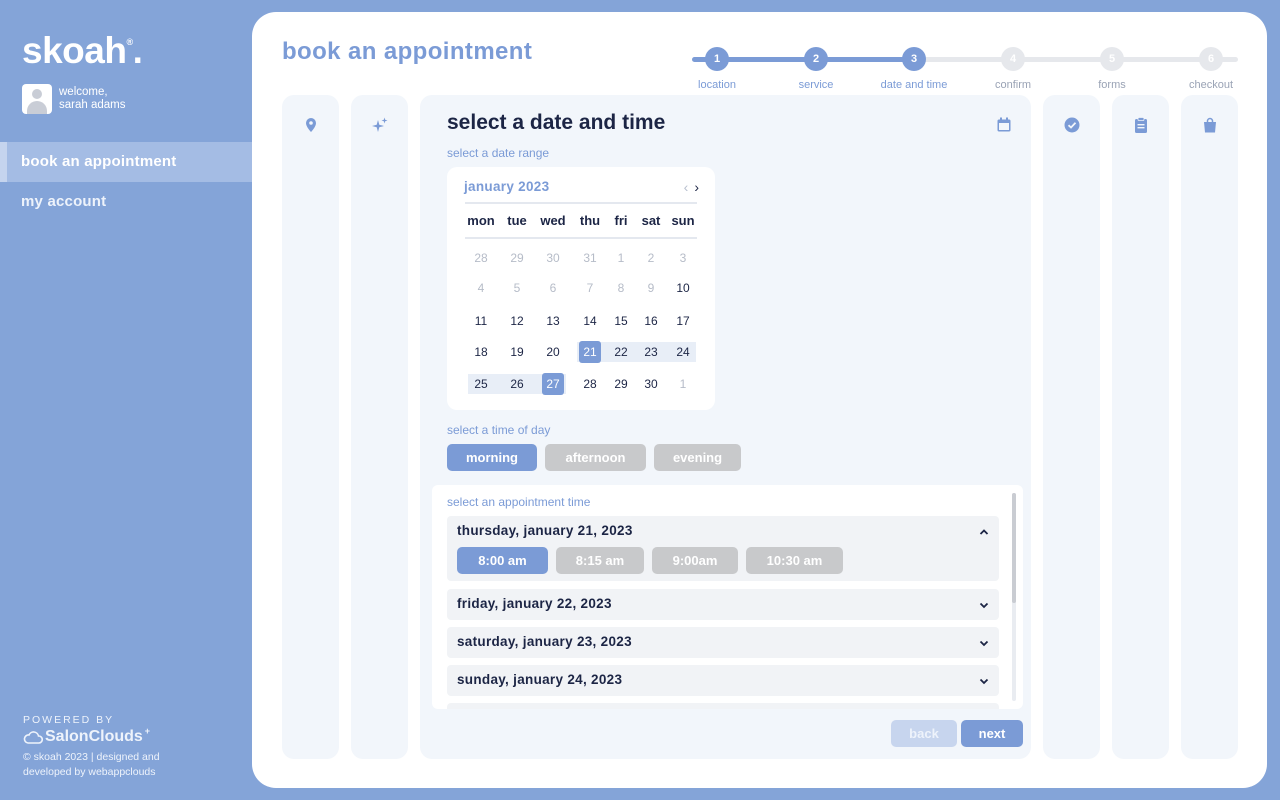 This screenshot has height=800, width=1280. Describe the element at coordinates (651, 352) in the screenshot. I see `calendar-day: 23` at that location.